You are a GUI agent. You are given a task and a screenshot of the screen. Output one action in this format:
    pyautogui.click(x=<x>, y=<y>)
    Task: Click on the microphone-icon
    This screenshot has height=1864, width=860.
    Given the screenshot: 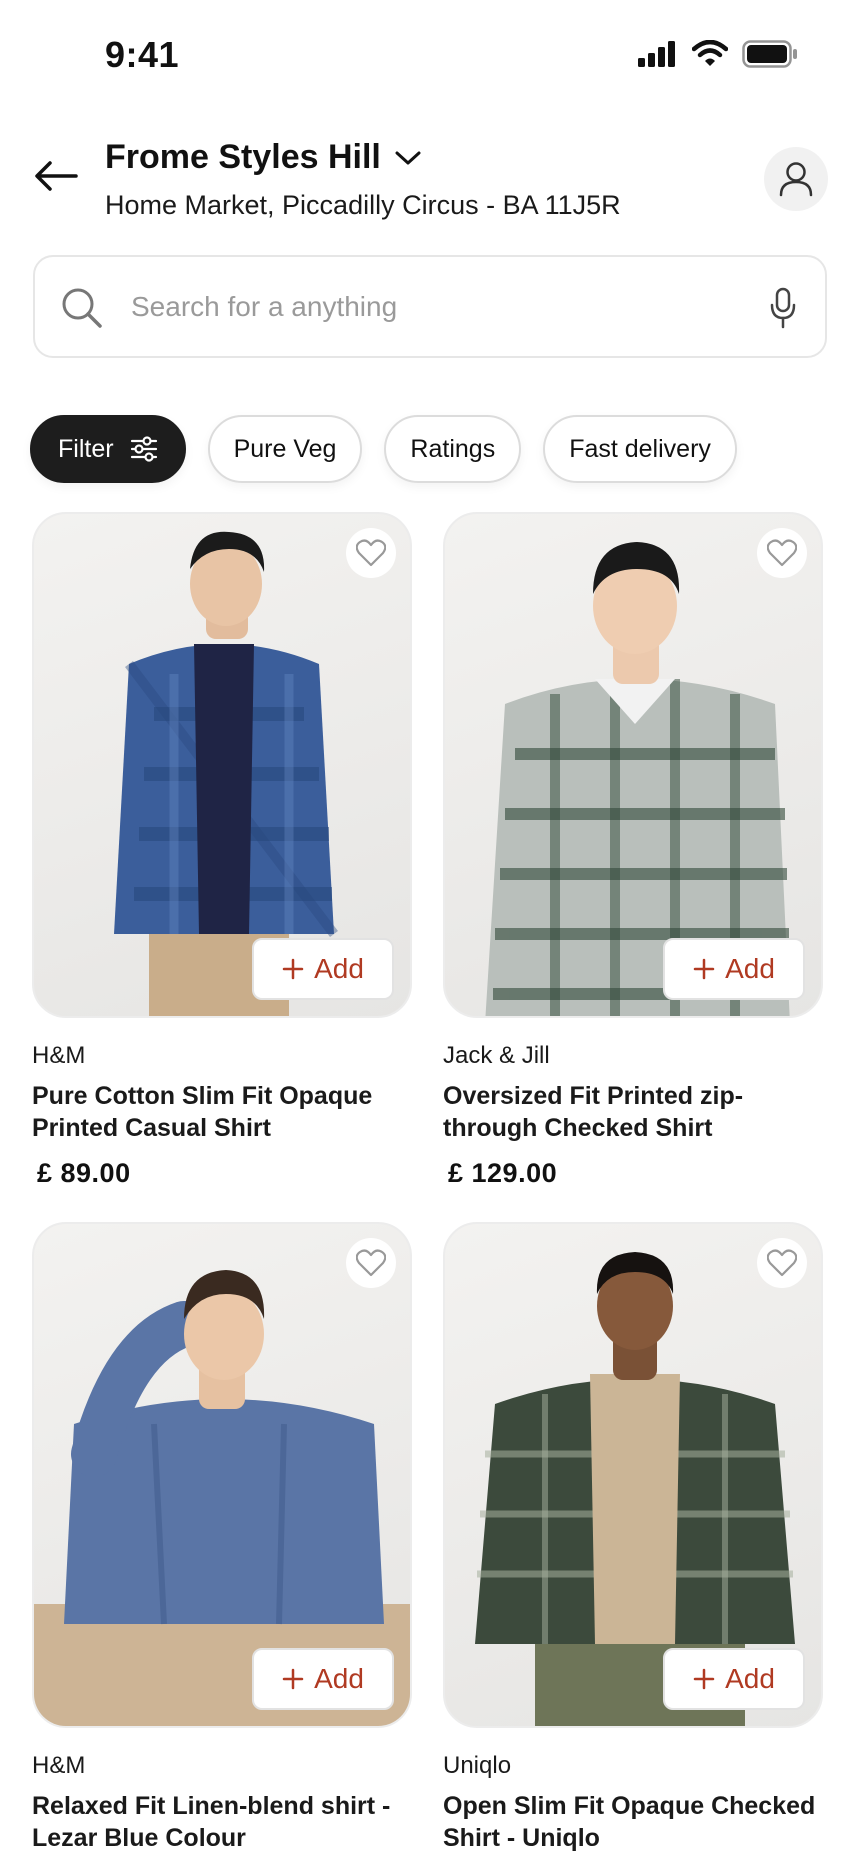 What is the action you would take?
    pyautogui.click(x=783, y=308)
    